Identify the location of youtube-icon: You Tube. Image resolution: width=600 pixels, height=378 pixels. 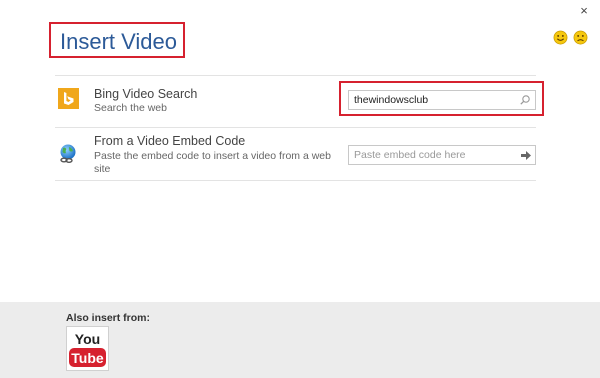
(87, 348).